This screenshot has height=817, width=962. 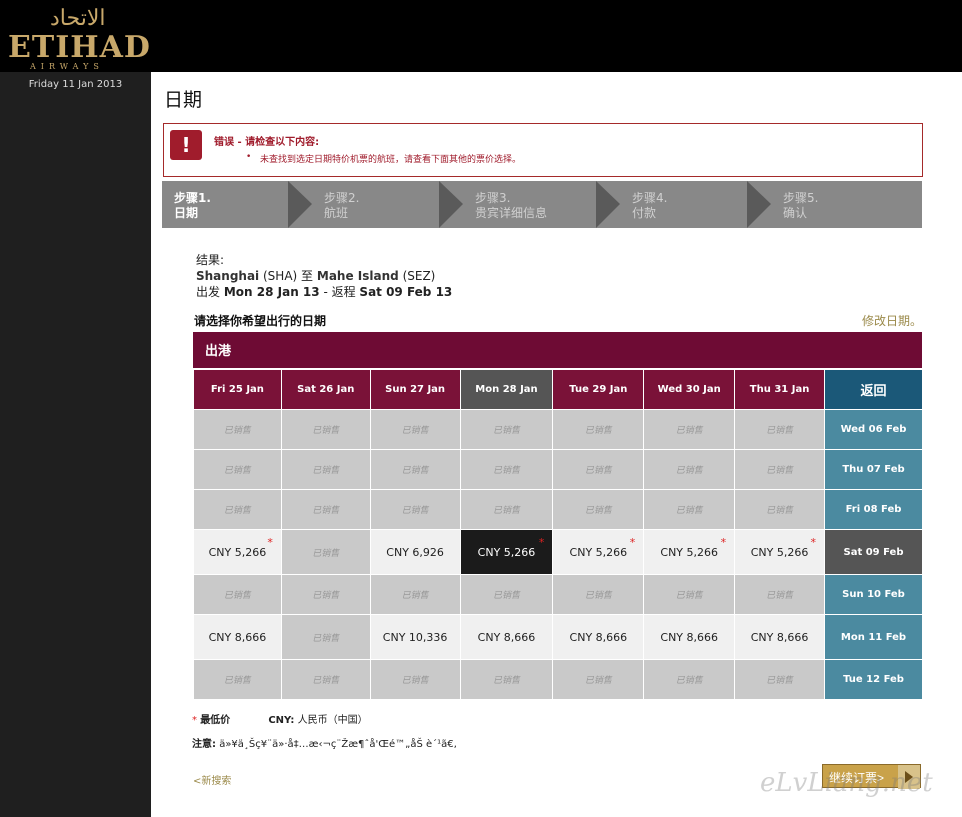 What do you see at coordinates (78, 18) in the screenshot?
I see `logo-arabic-text: الاتحاد` at bounding box center [78, 18].